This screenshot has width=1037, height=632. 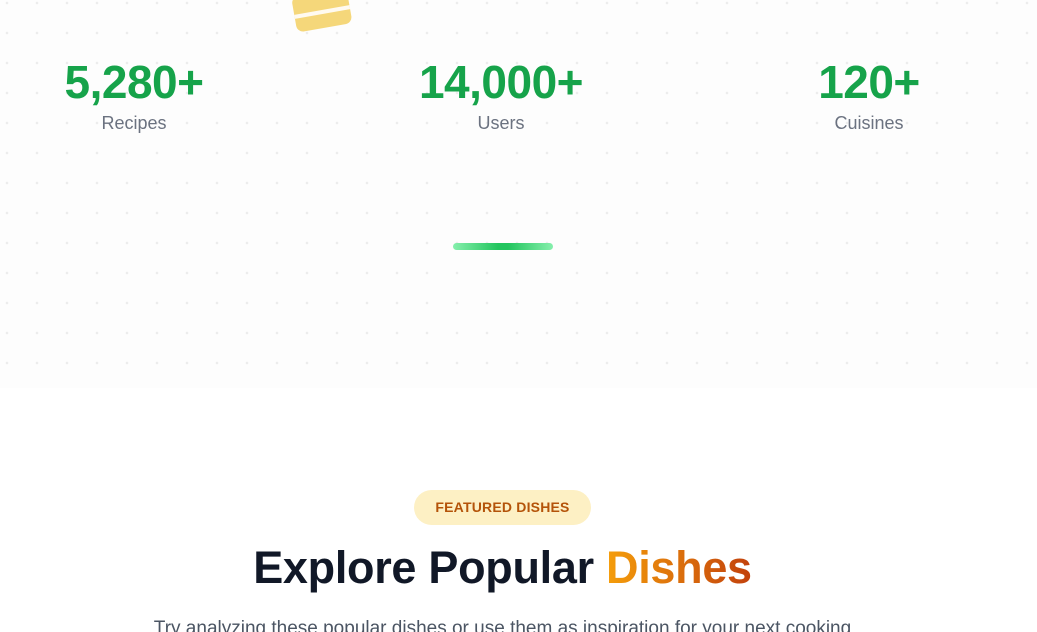 I want to click on stat-label: Users, so click(x=501, y=123).